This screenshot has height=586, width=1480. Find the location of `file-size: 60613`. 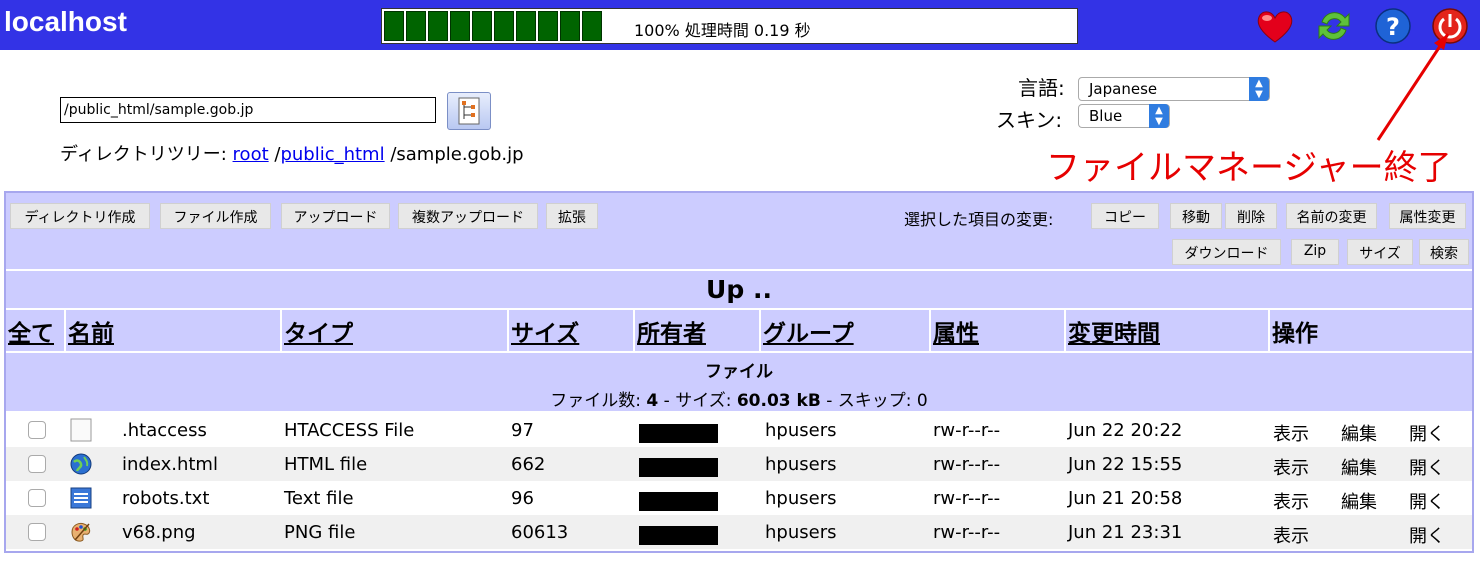

file-size: 60613 is located at coordinates (540, 532).